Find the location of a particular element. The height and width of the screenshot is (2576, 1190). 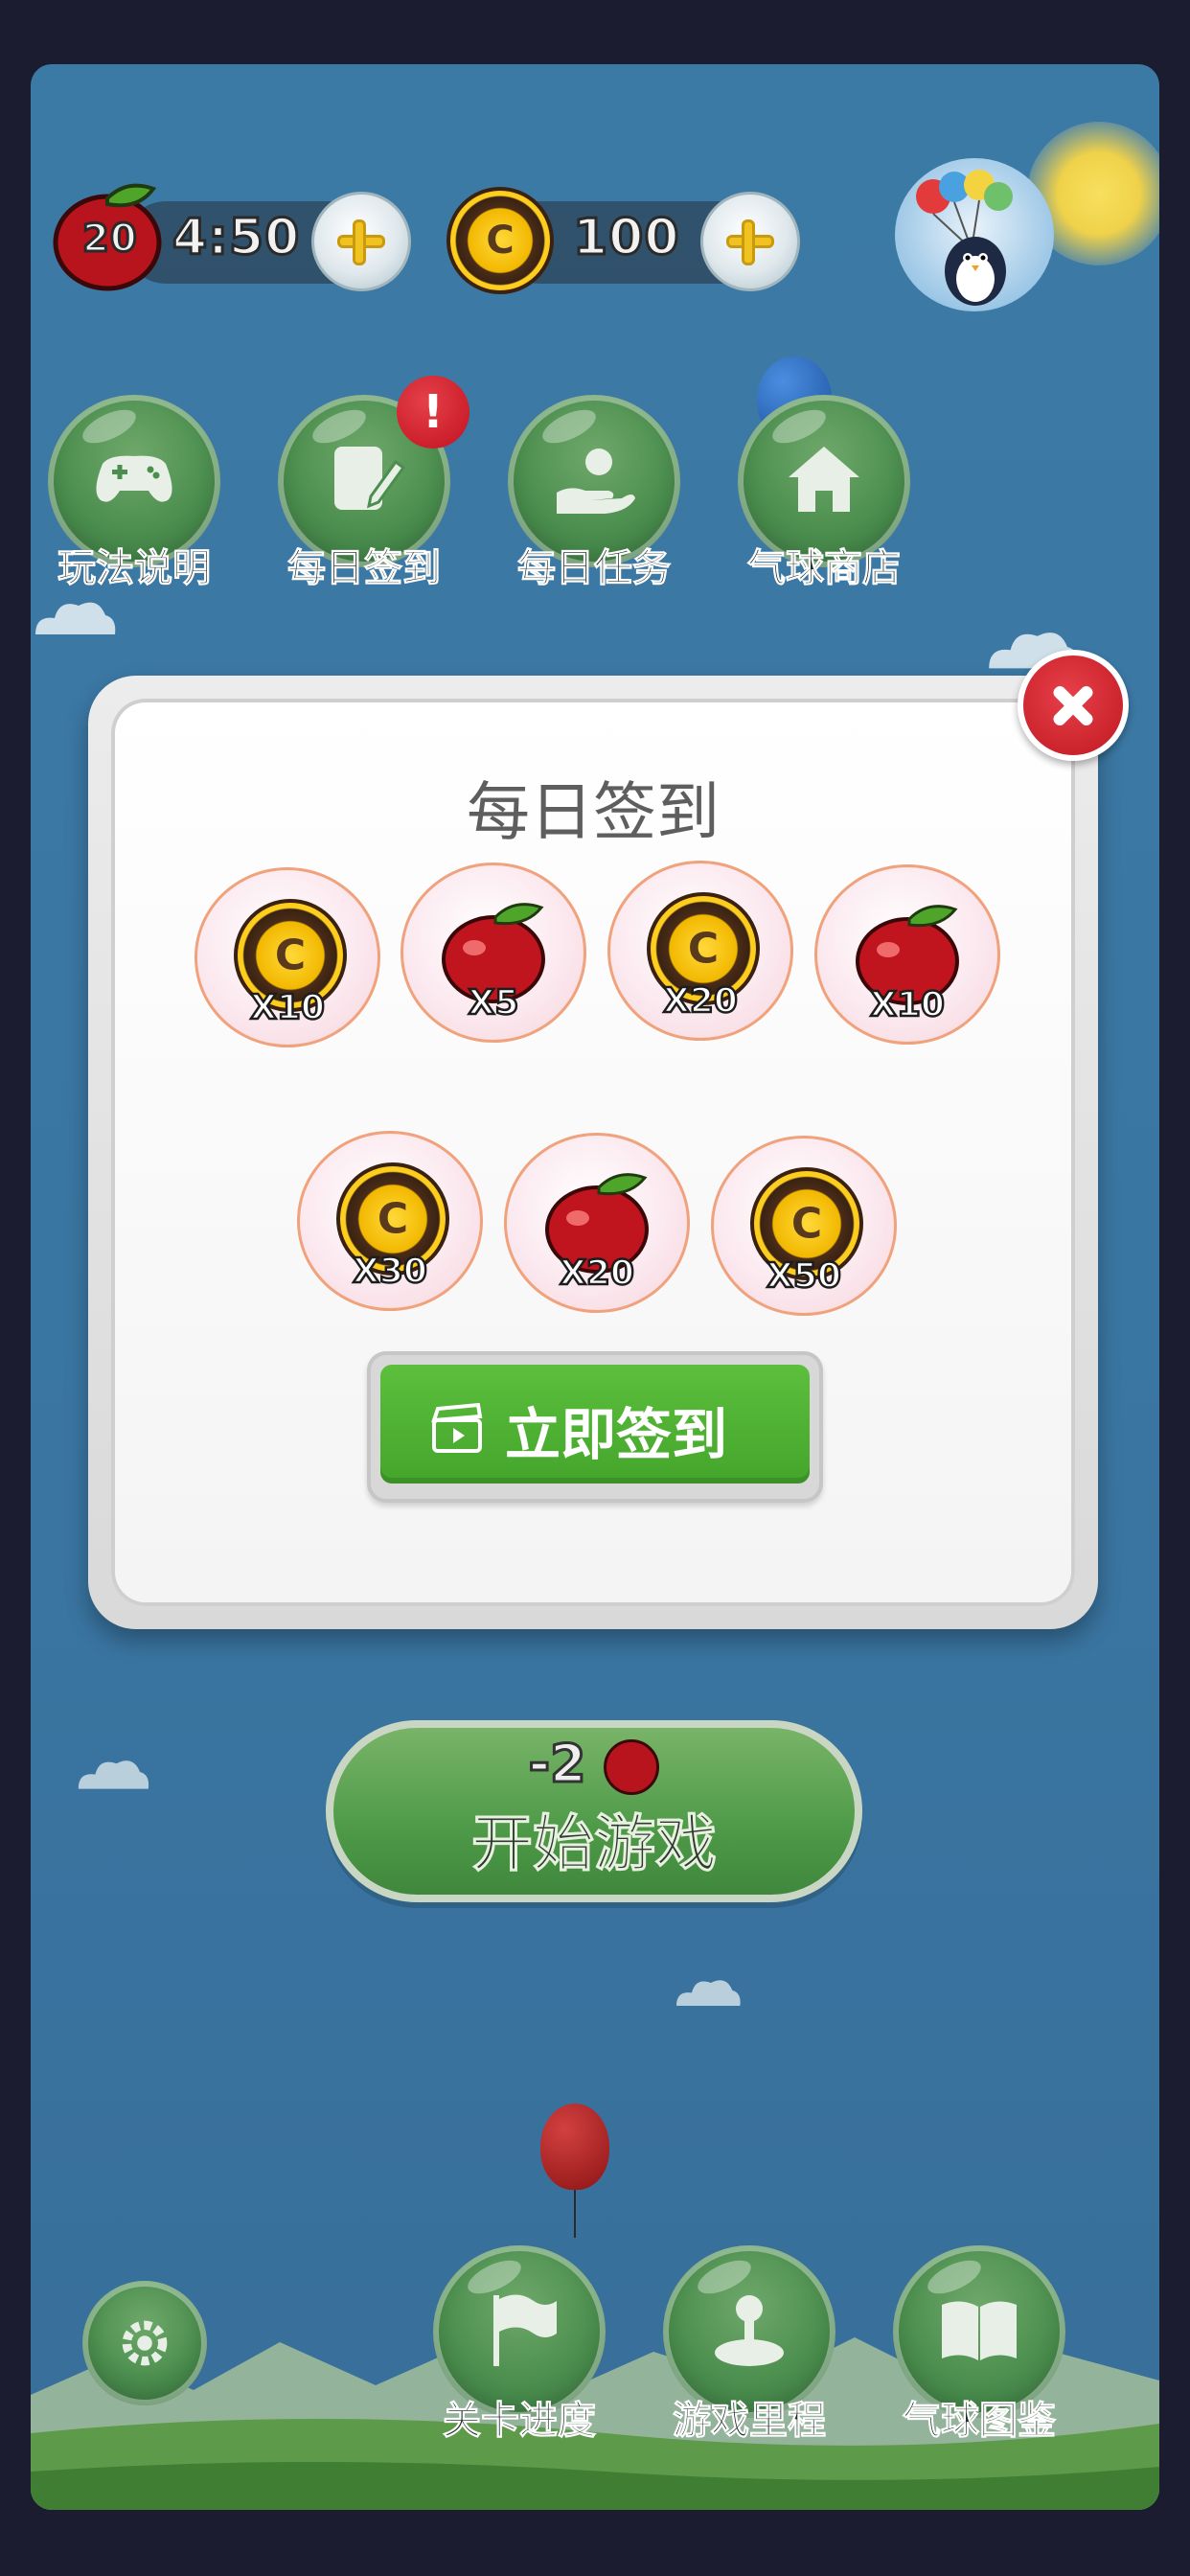

flag-icon is located at coordinates (525, 2330).